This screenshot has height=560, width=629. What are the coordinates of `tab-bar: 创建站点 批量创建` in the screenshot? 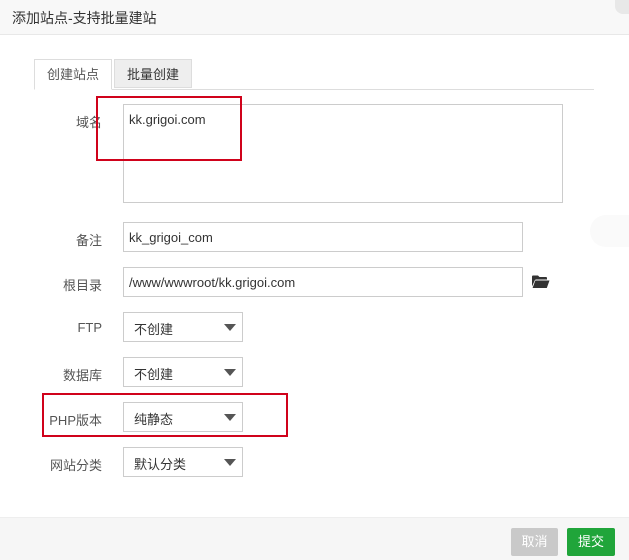 It's located at (314, 74).